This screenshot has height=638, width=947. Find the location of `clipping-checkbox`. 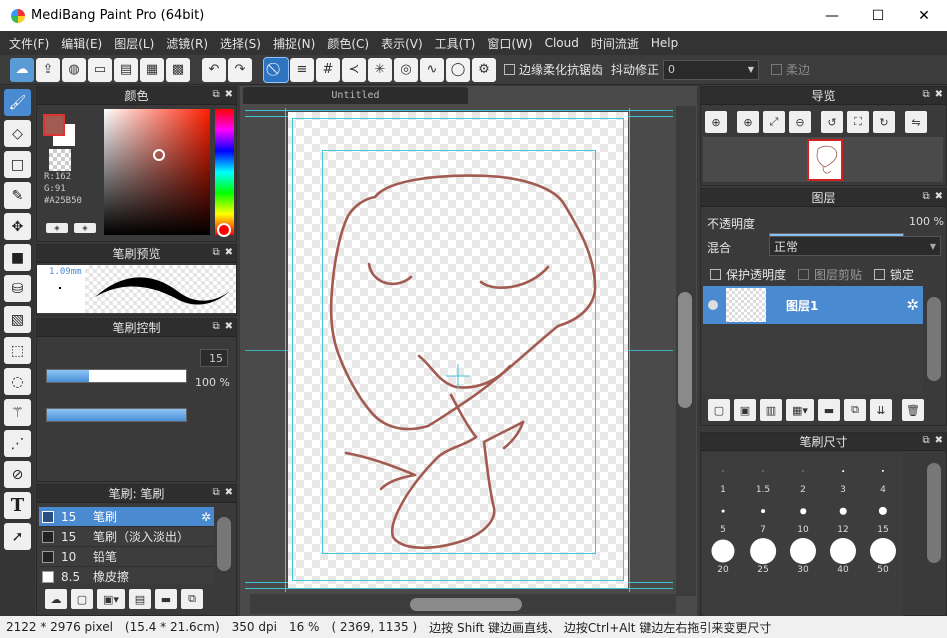

clipping-checkbox is located at coordinates (803, 274).